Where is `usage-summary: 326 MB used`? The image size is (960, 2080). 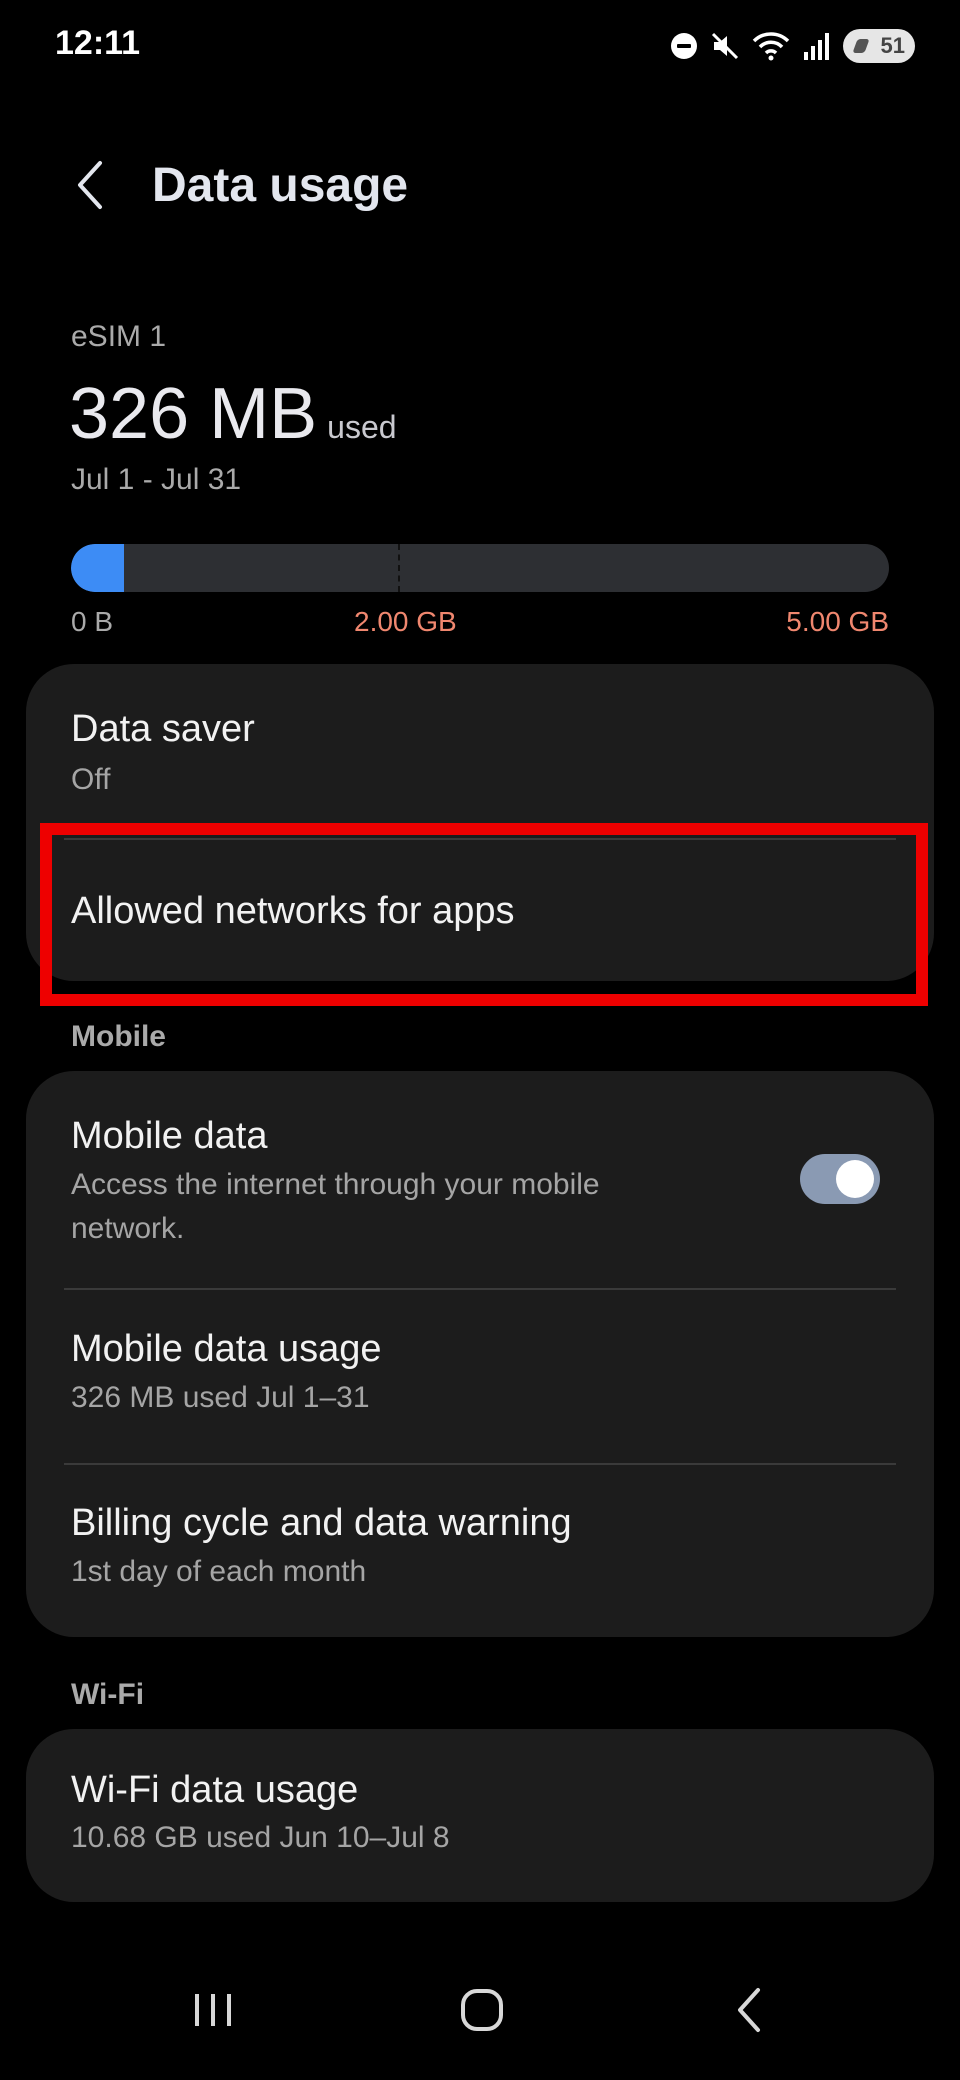 usage-summary: 326 MB used is located at coordinates (233, 414).